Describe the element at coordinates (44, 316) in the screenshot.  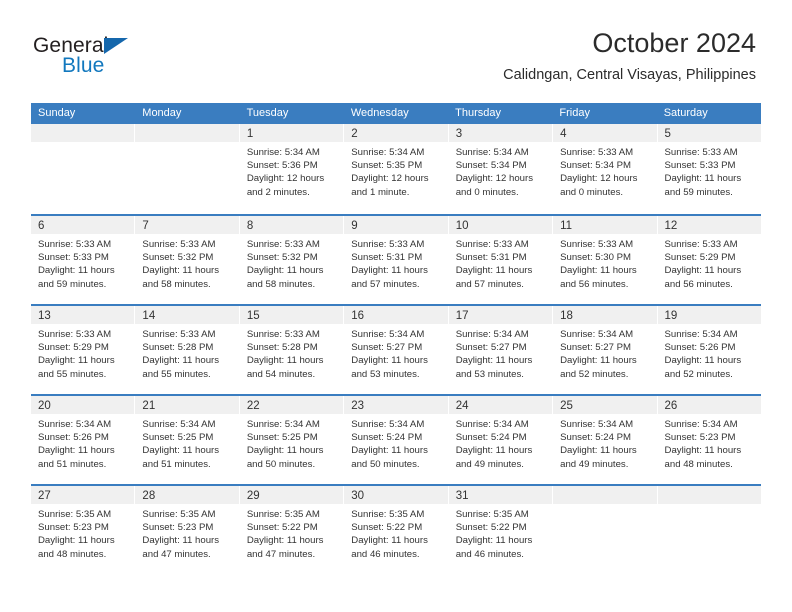
I see `day-number: 13` at that location.